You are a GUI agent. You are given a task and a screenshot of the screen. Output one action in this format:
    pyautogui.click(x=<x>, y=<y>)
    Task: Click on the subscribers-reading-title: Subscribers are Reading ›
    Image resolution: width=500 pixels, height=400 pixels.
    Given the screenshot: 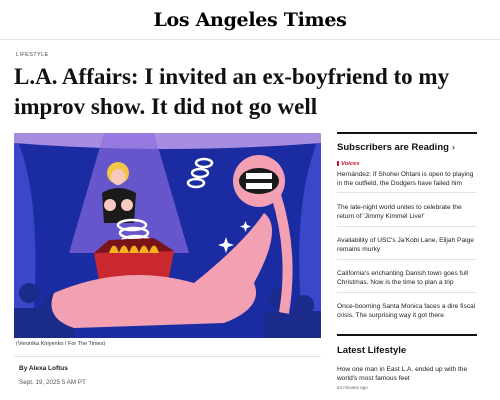 What is the action you would take?
    pyautogui.click(x=396, y=147)
    